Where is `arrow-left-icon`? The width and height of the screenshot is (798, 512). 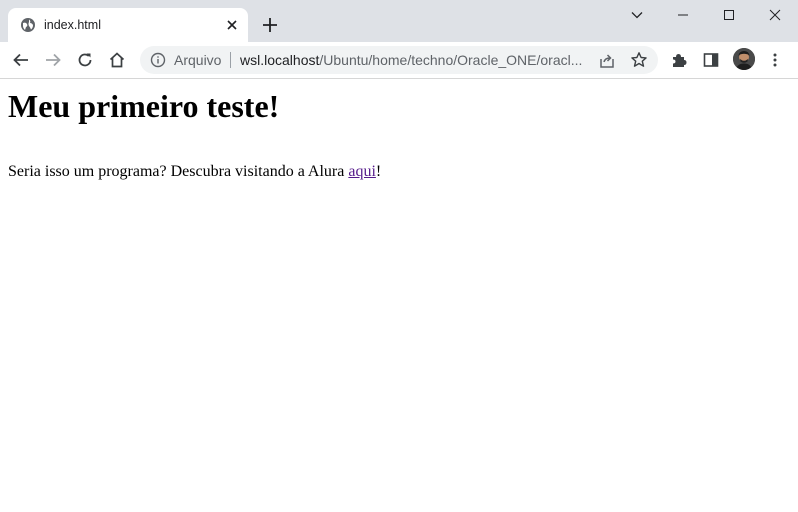 arrow-left-icon is located at coordinates (20, 60).